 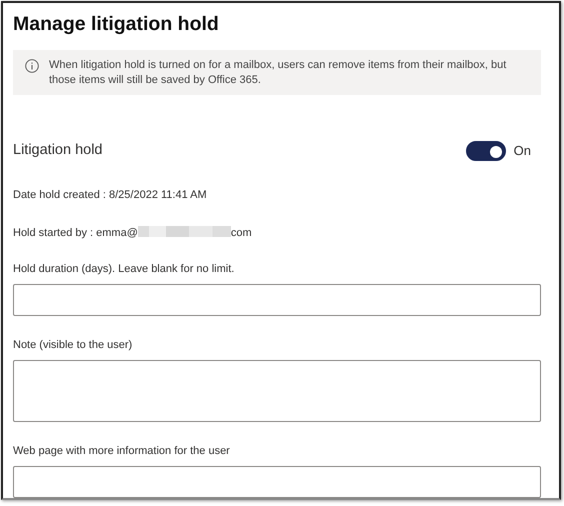 I want to click on detail-text: com, so click(x=241, y=232).